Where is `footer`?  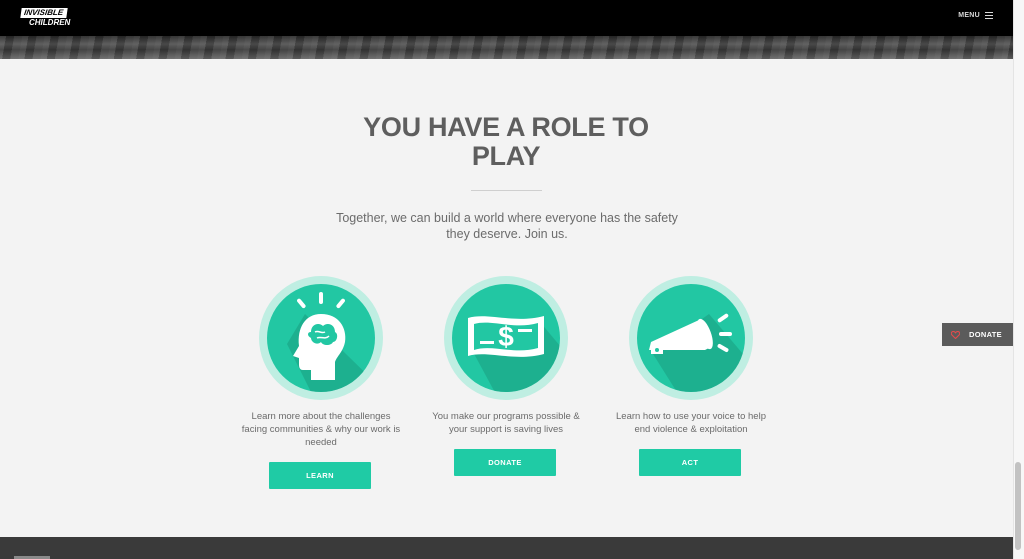 footer is located at coordinates (506, 548).